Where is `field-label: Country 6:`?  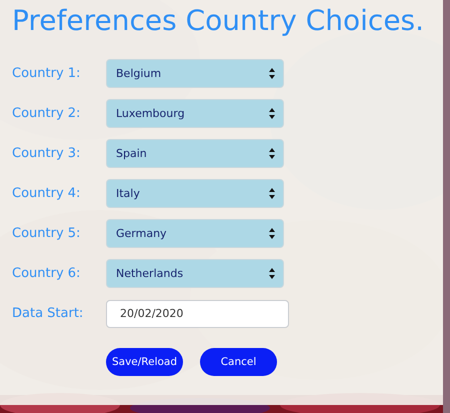 field-label: Country 6: is located at coordinates (47, 273).